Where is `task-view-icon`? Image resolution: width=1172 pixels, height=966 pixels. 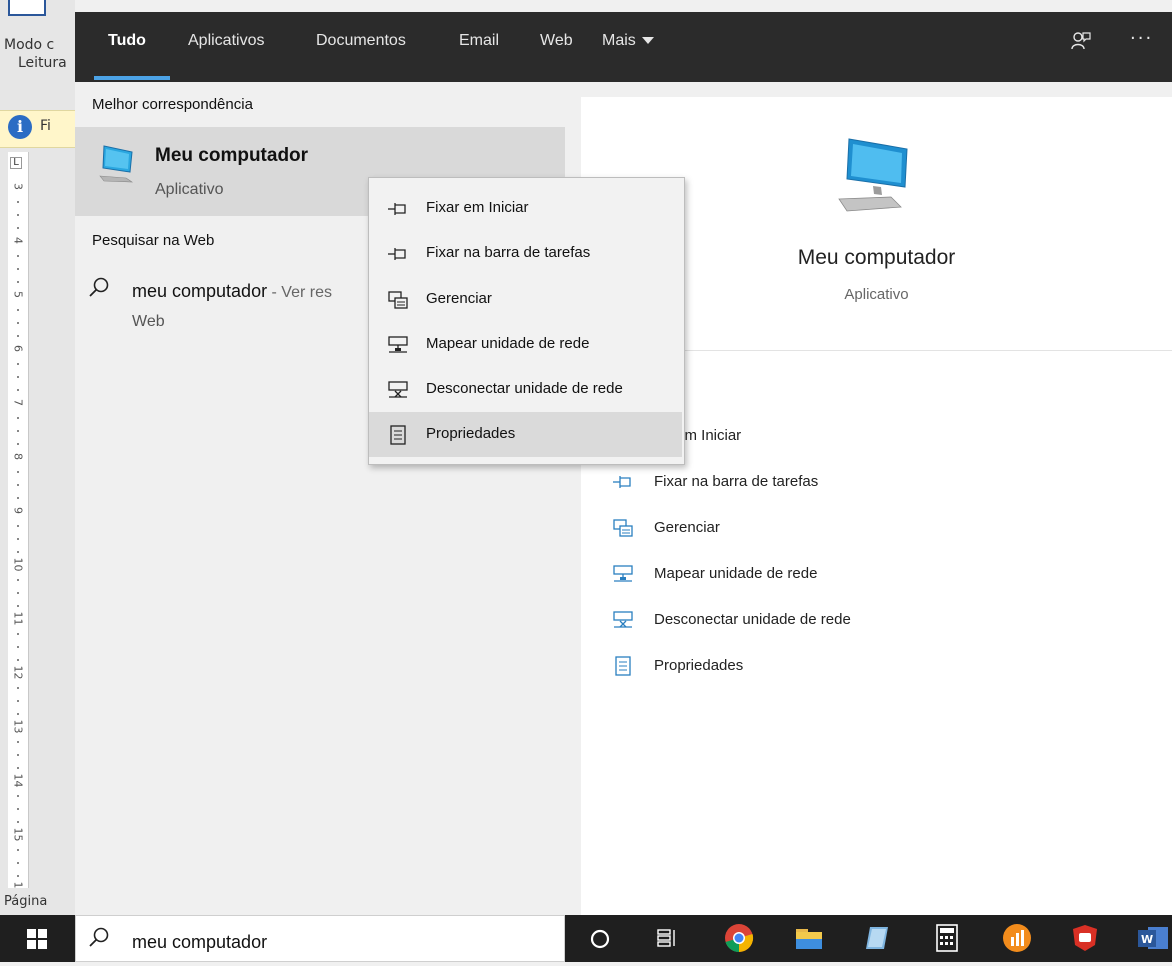 task-view-icon is located at coordinates (667, 938).